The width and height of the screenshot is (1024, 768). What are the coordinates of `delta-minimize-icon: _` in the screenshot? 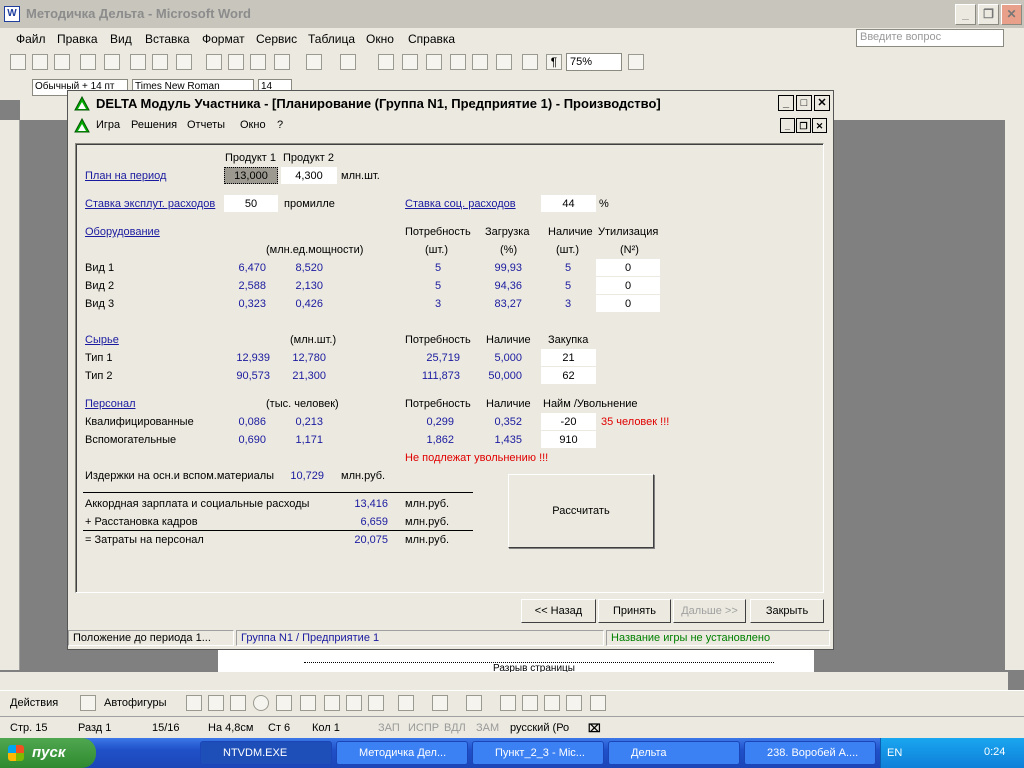 It's located at (786, 103).